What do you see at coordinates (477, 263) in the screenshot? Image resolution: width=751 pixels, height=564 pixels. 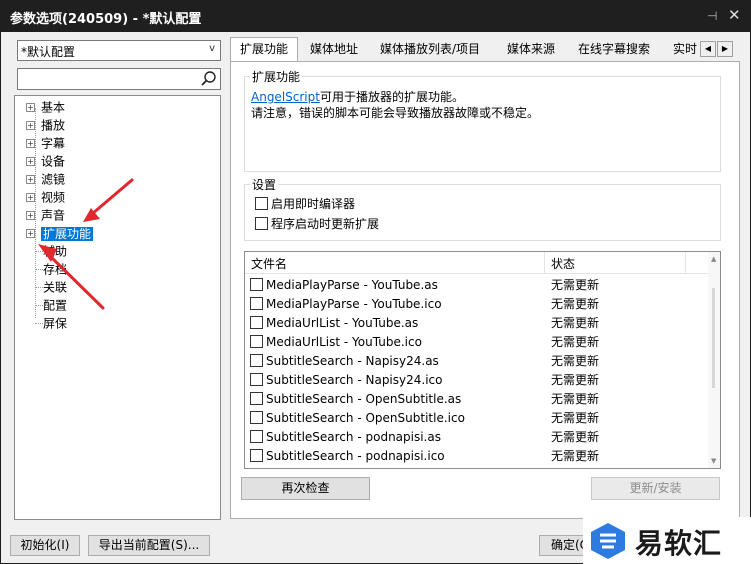 I see `list-header: 文件名 状态` at bounding box center [477, 263].